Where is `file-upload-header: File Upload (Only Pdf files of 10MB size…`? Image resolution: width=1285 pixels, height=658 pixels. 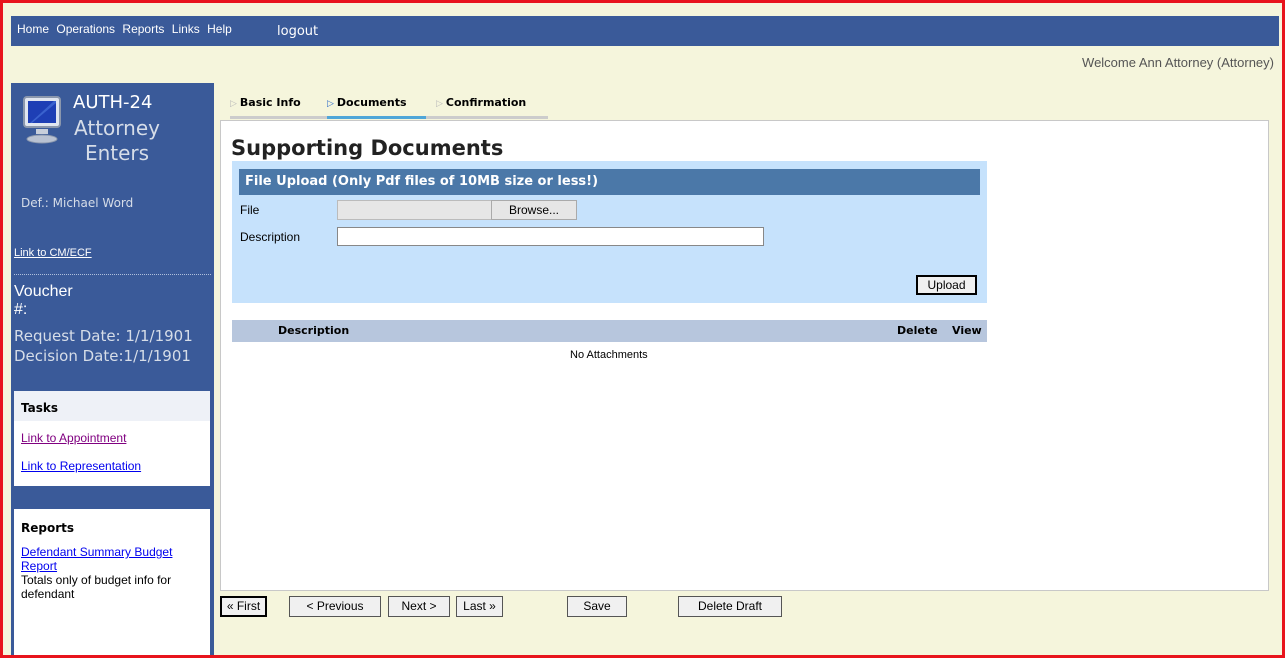 file-upload-header: File Upload (Only Pdf files of 10MB size… is located at coordinates (609, 182).